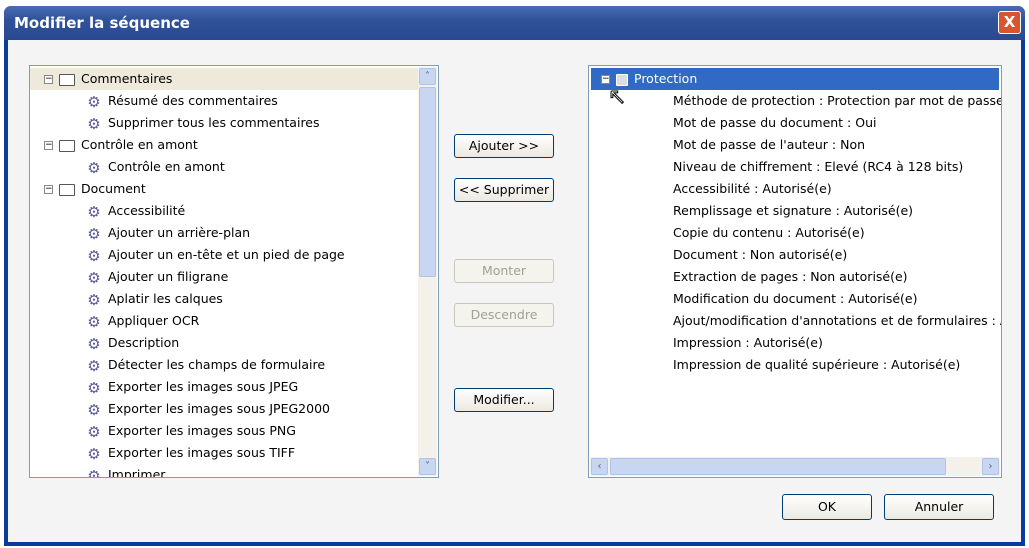 The image size is (1029, 548). Describe the element at coordinates (234, 299) in the screenshot. I see `tree-command: ⚙ Aplatir les calques` at that location.